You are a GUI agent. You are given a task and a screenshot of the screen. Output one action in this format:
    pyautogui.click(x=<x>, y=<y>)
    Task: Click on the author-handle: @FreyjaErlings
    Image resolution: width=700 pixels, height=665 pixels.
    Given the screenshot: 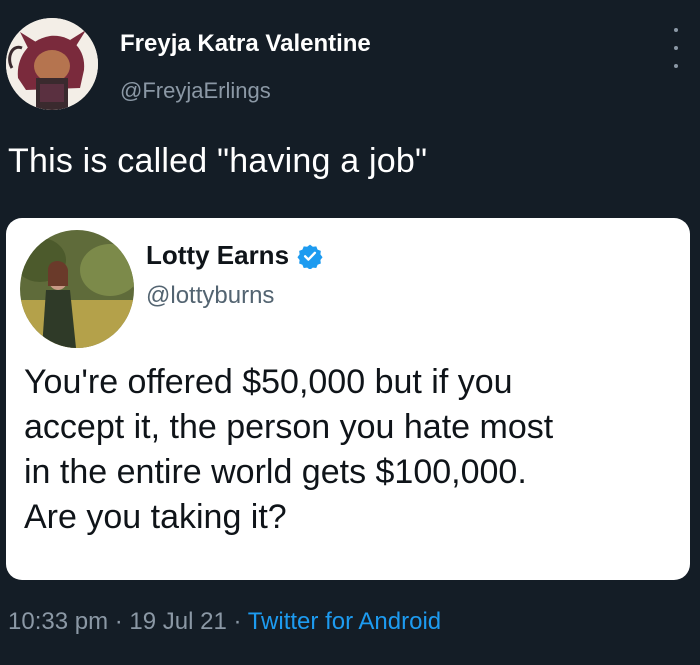 What is the action you would take?
    pyautogui.click(x=195, y=91)
    